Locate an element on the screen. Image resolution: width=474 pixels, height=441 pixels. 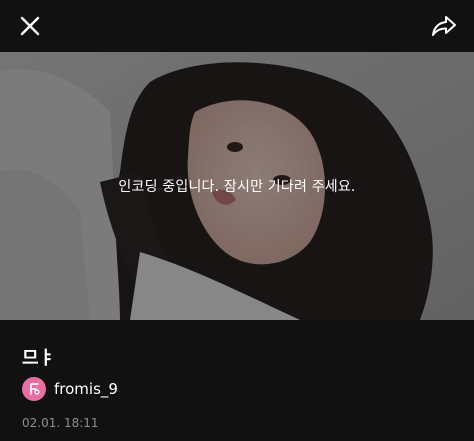
avatar is located at coordinates (34, 389).